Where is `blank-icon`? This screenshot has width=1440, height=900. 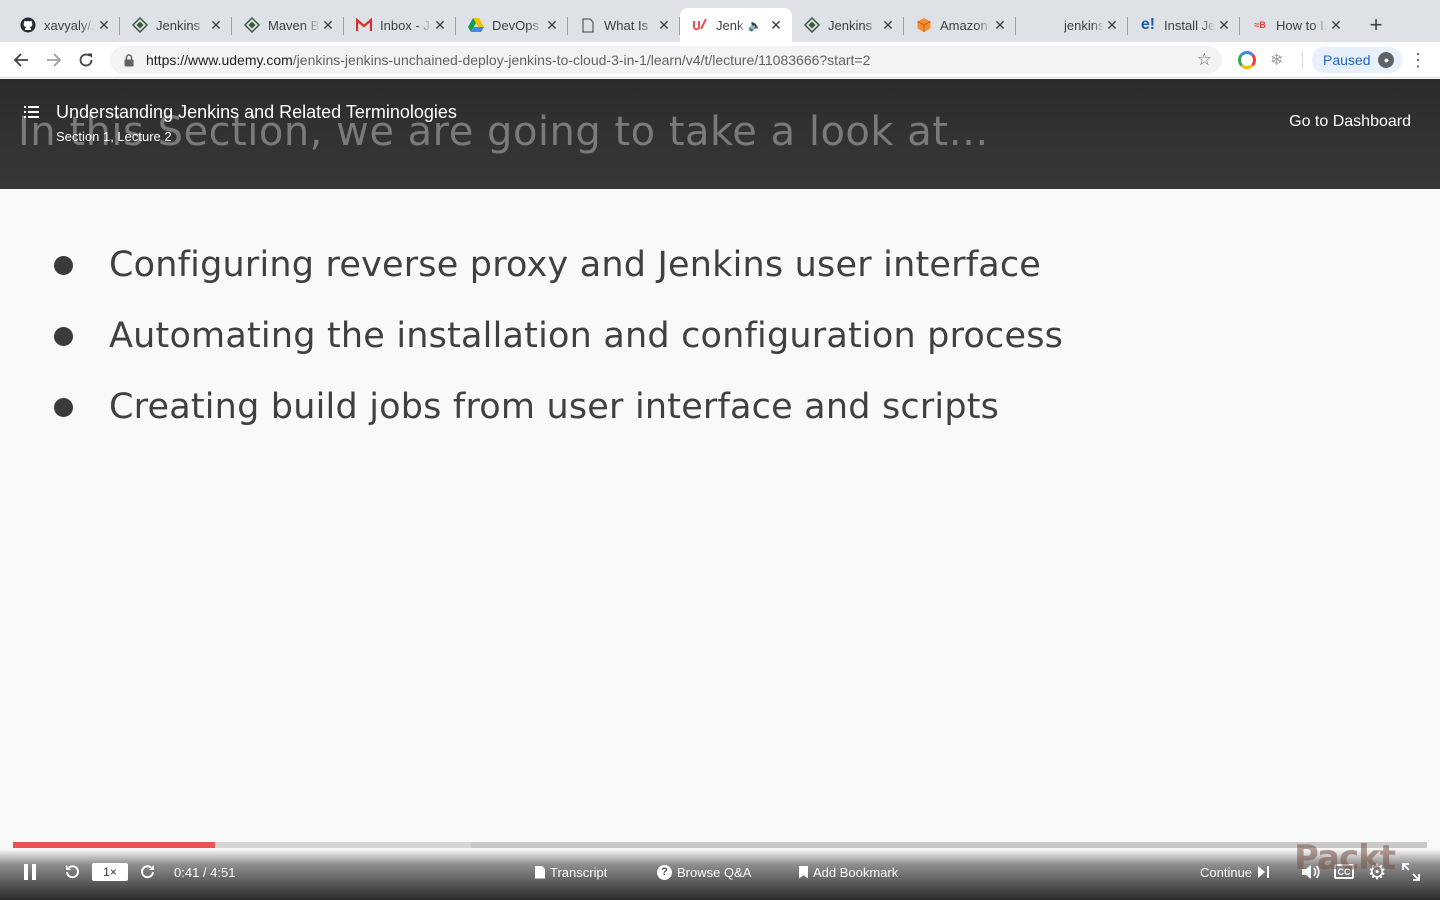
blank-icon is located at coordinates (1036, 25).